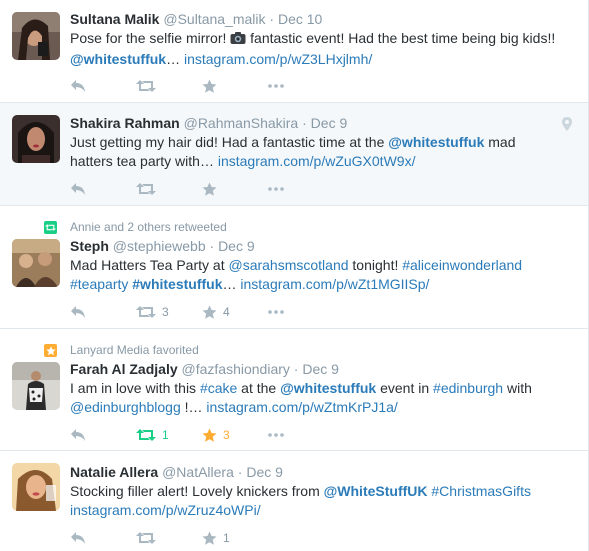  What do you see at coordinates (124, 369) in the screenshot?
I see `fullname: Farah Al Zadjaly` at bounding box center [124, 369].